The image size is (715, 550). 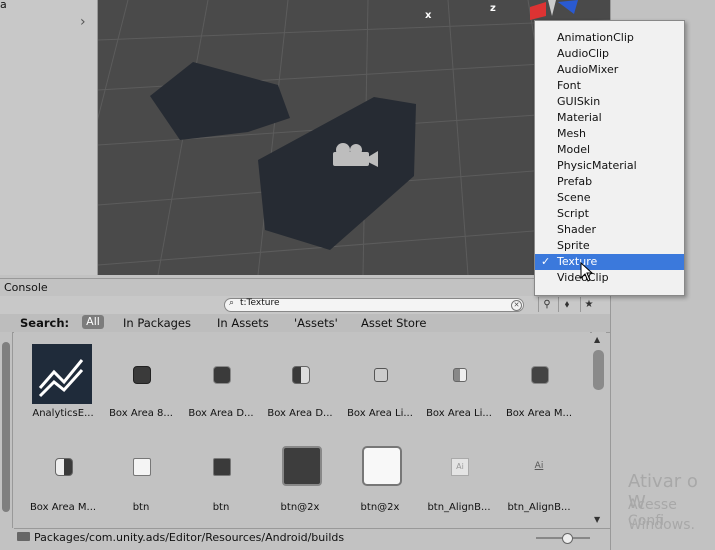 I want to click on scope-all-button: All, so click(x=93, y=322).